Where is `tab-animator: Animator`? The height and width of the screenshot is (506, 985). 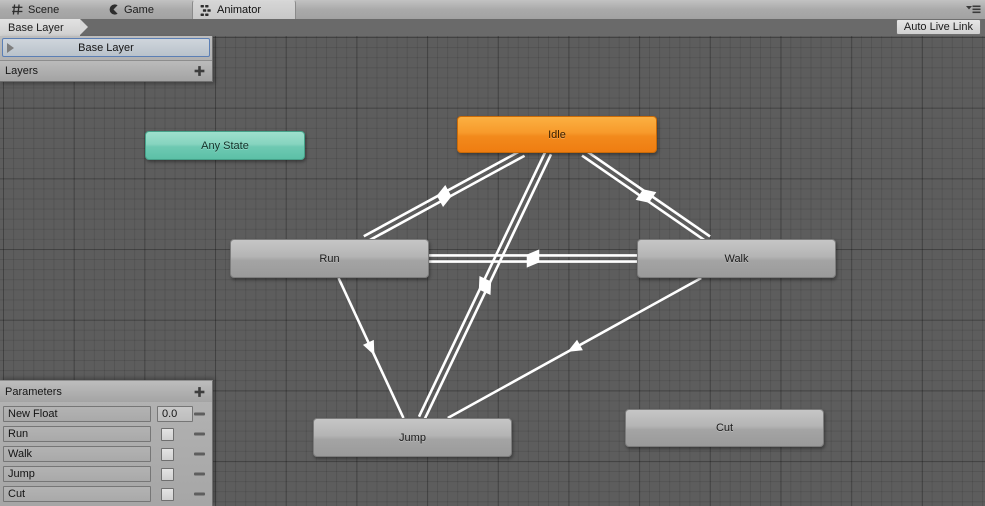
tab-animator: Animator is located at coordinates (244, 9).